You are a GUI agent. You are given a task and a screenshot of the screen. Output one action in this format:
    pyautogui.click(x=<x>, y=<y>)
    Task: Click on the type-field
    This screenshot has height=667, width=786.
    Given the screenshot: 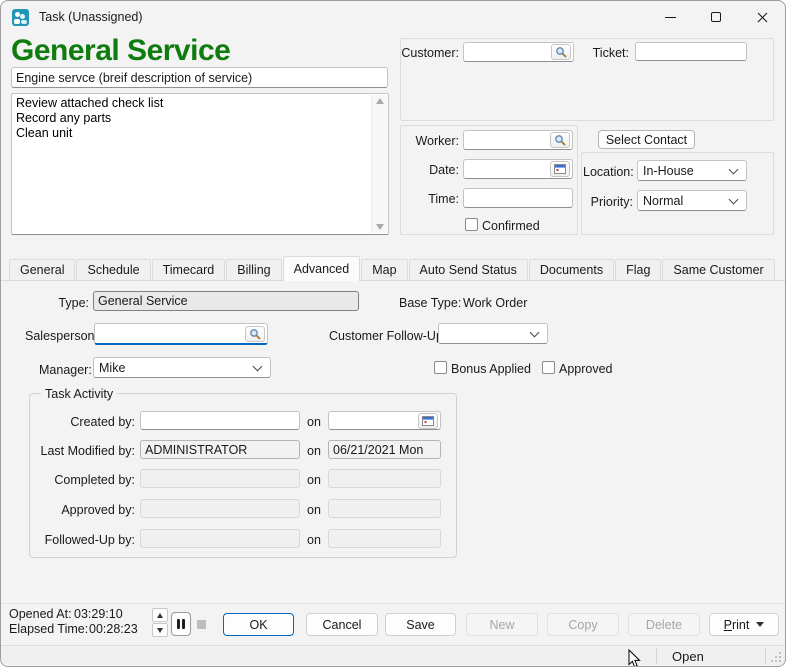 What is the action you would take?
    pyautogui.click(x=226, y=301)
    